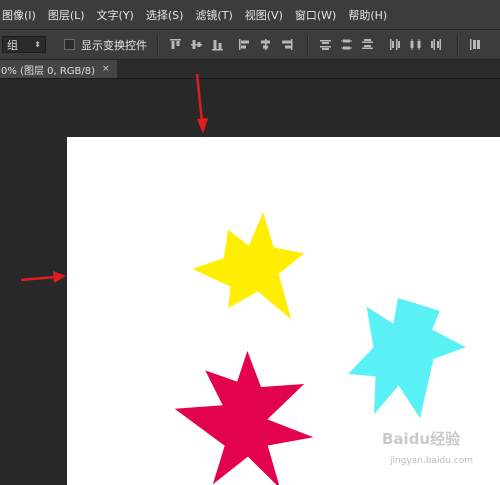 Image resolution: width=500 pixels, height=485 pixels. I want to click on document-tab-bar: 0% (图层 0, RGB/8) ×, so click(250, 69).